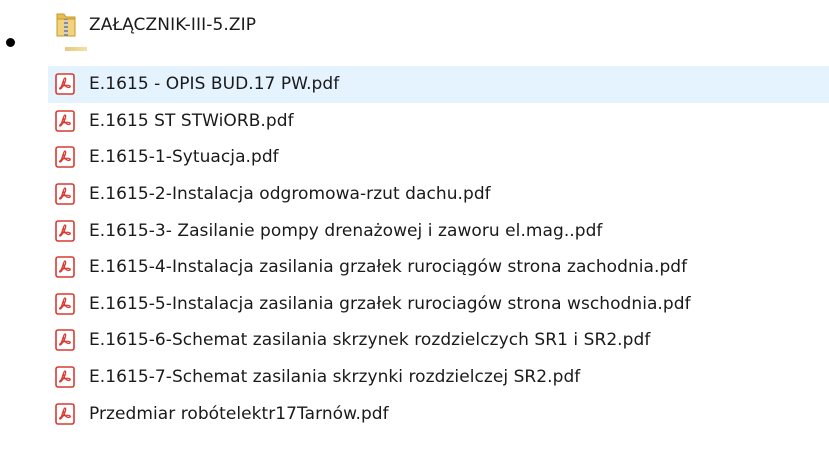  Describe the element at coordinates (66, 25) in the screenshot. I see `zip-folder-icon` at that location.